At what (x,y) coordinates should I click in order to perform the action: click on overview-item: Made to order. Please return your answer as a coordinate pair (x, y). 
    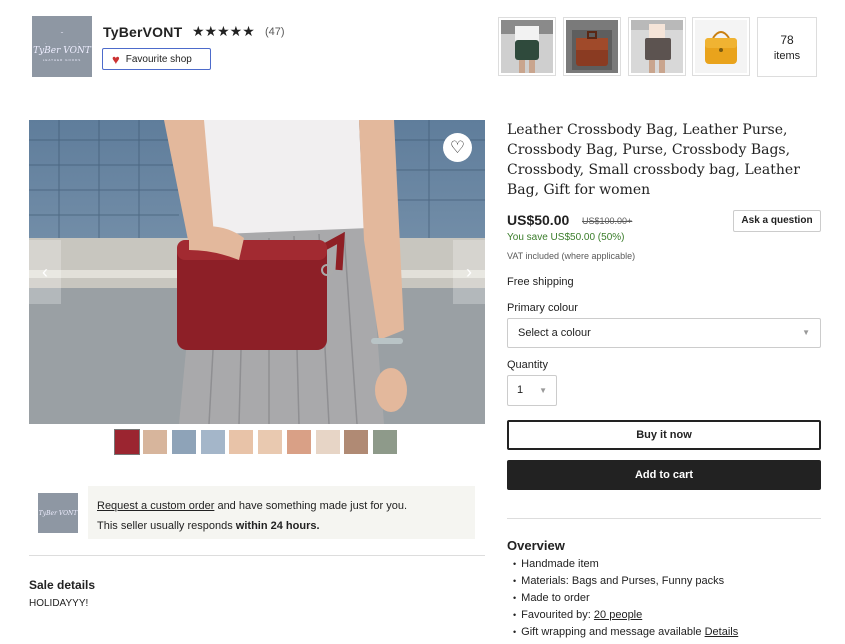
    Looking at the image, I should click on (625, 598).